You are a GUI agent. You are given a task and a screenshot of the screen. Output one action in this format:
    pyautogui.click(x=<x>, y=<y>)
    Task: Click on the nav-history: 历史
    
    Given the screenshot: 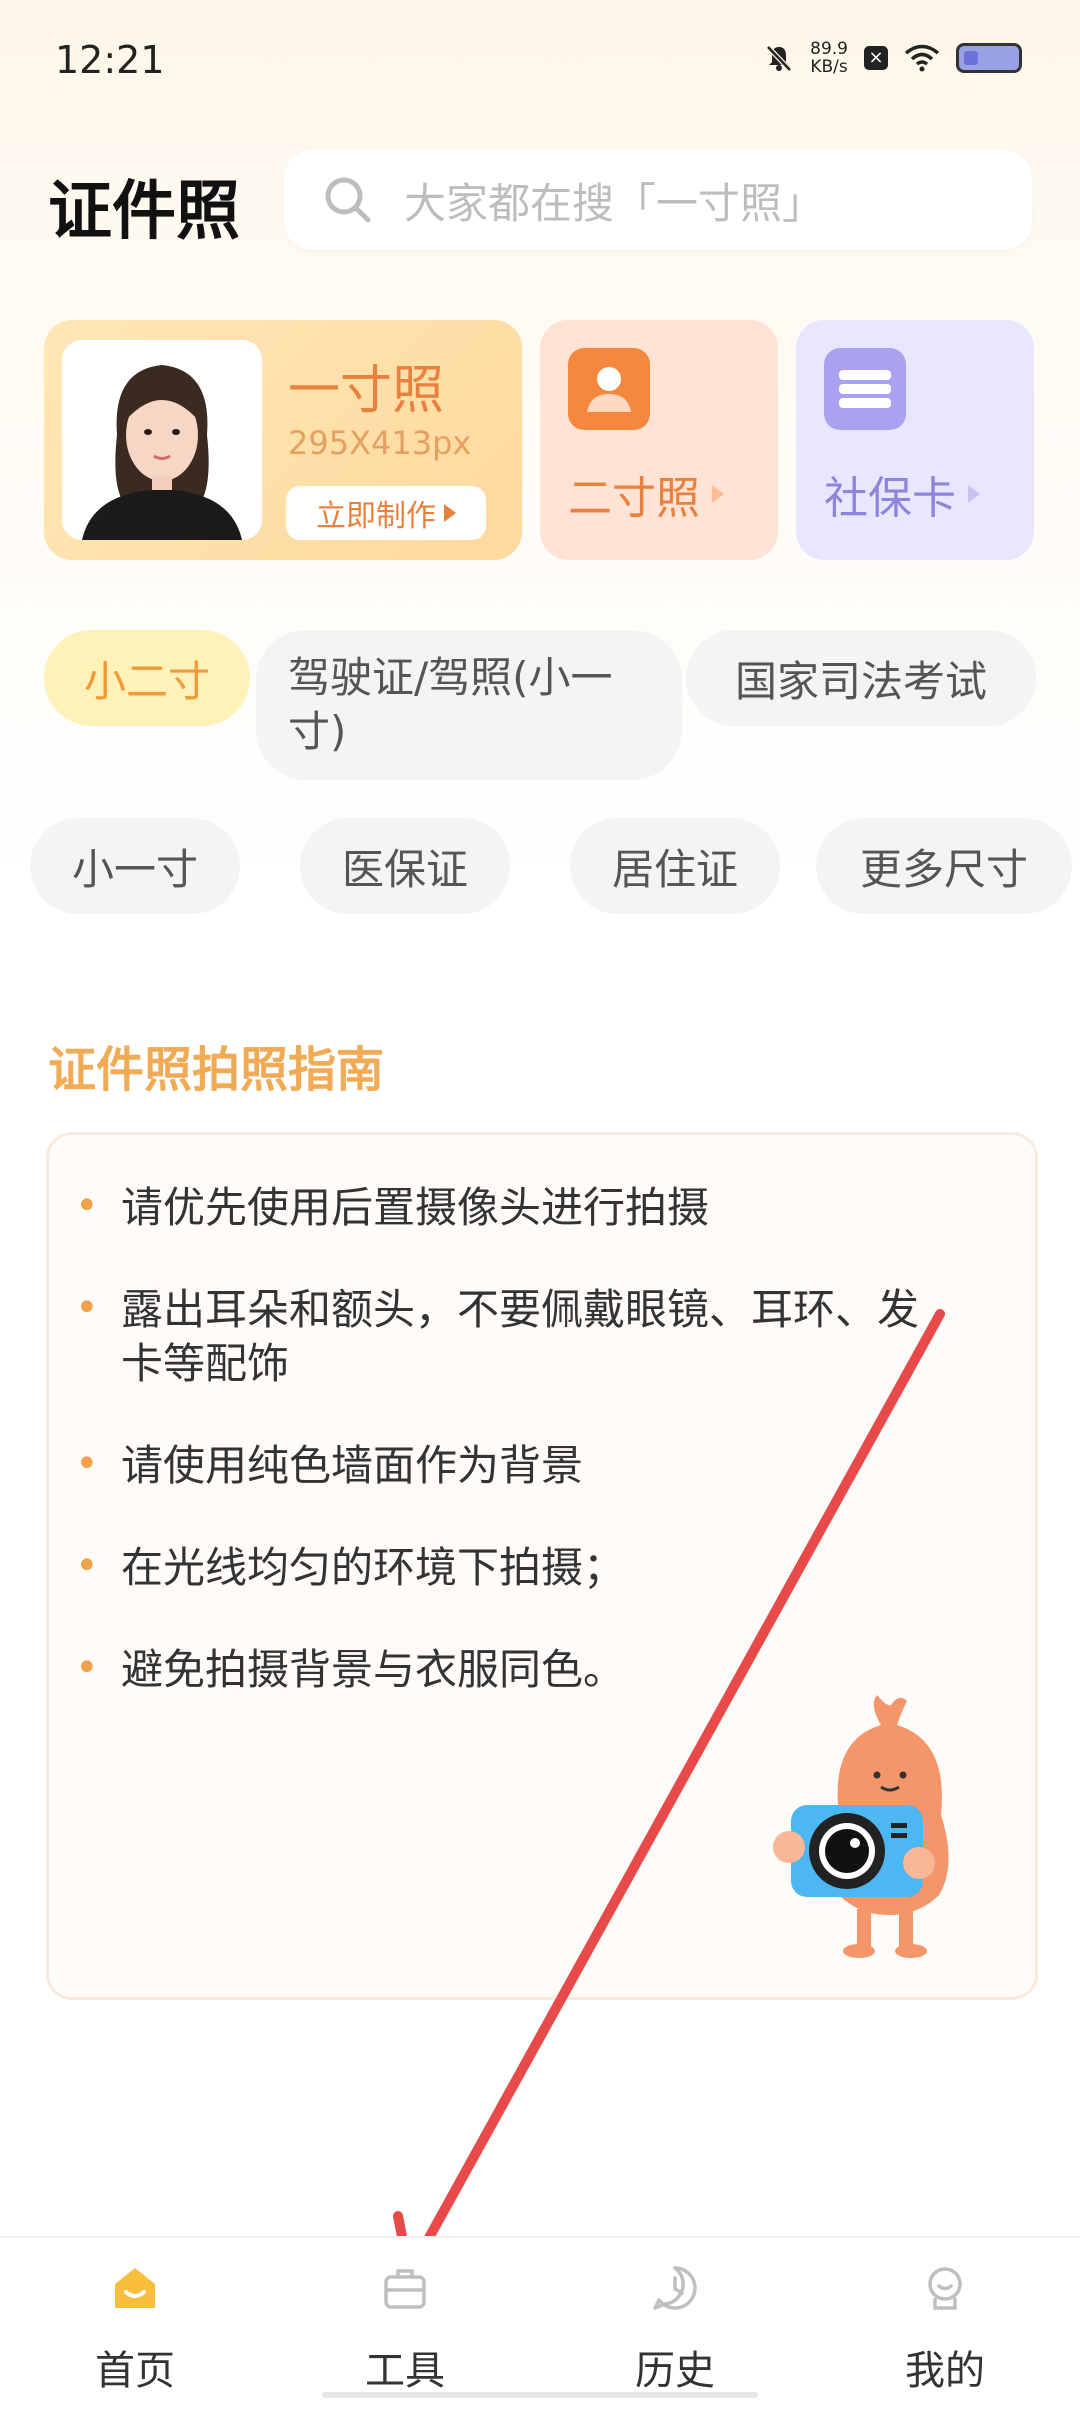 What is the action you would take?
    pyautogui.click(x=675, y=2329)
    